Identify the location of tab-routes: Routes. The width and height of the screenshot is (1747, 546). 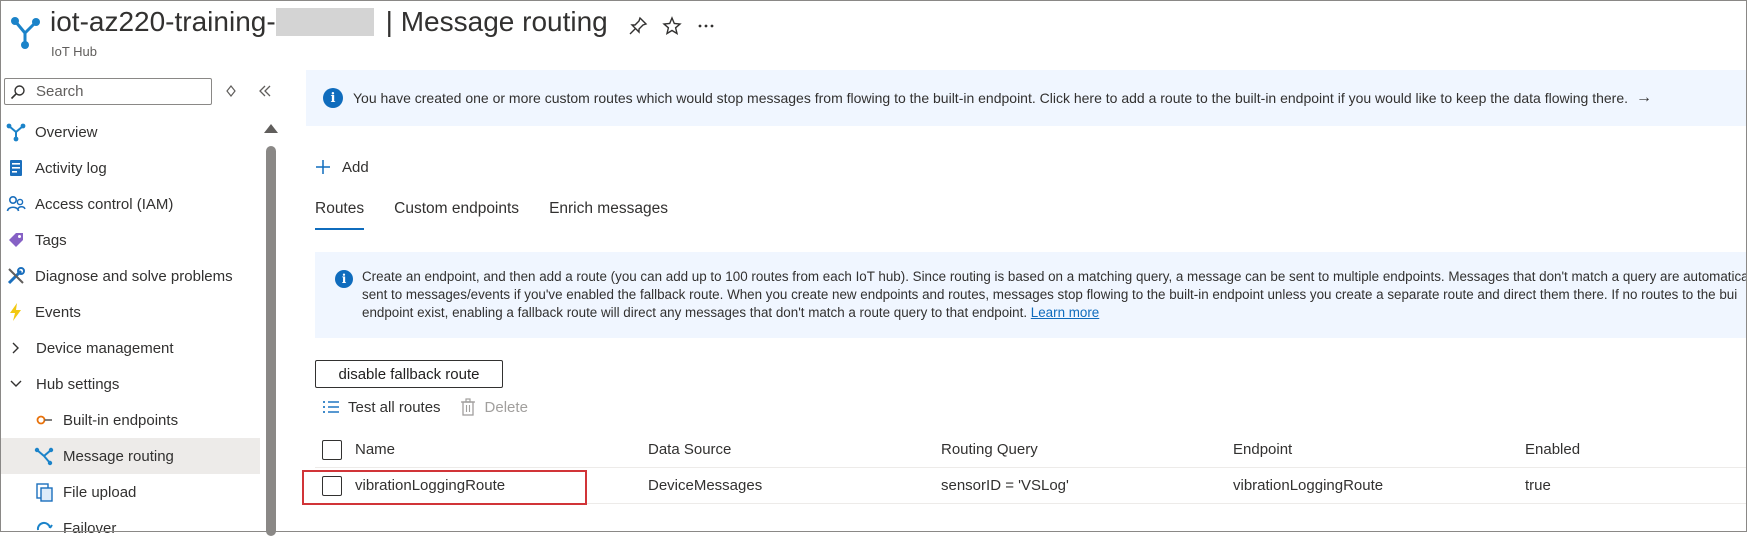
(340, 215).